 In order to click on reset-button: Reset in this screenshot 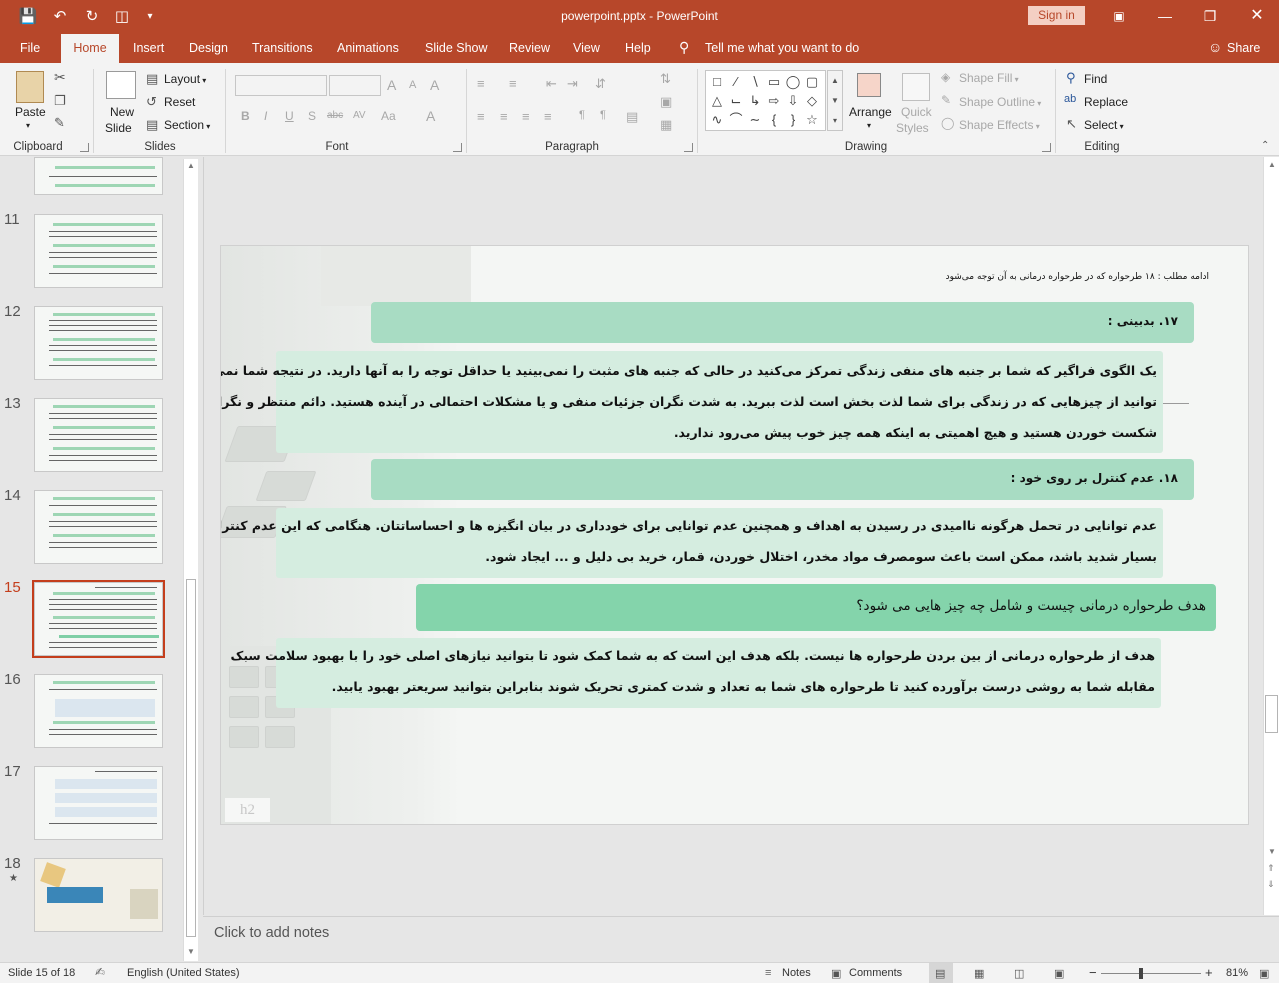, I will do `click(179, 102)`.